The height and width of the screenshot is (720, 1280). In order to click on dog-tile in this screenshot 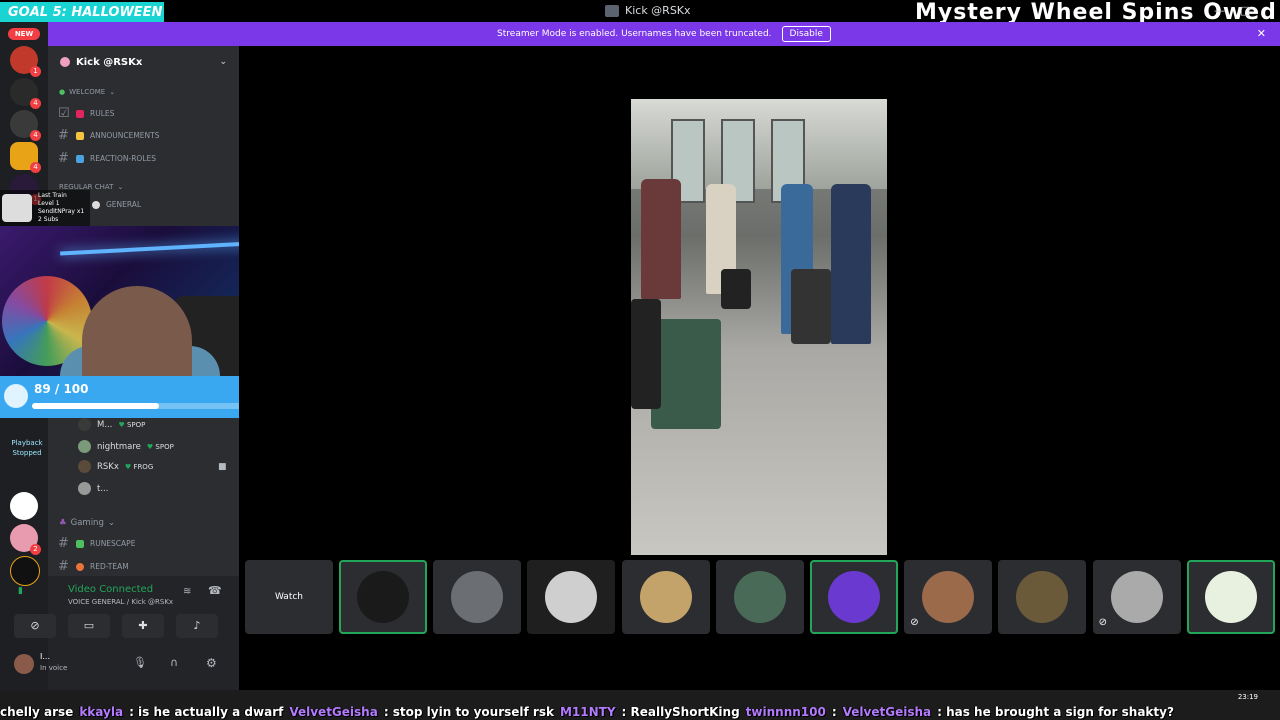, I will do `click(1042, 597)`.